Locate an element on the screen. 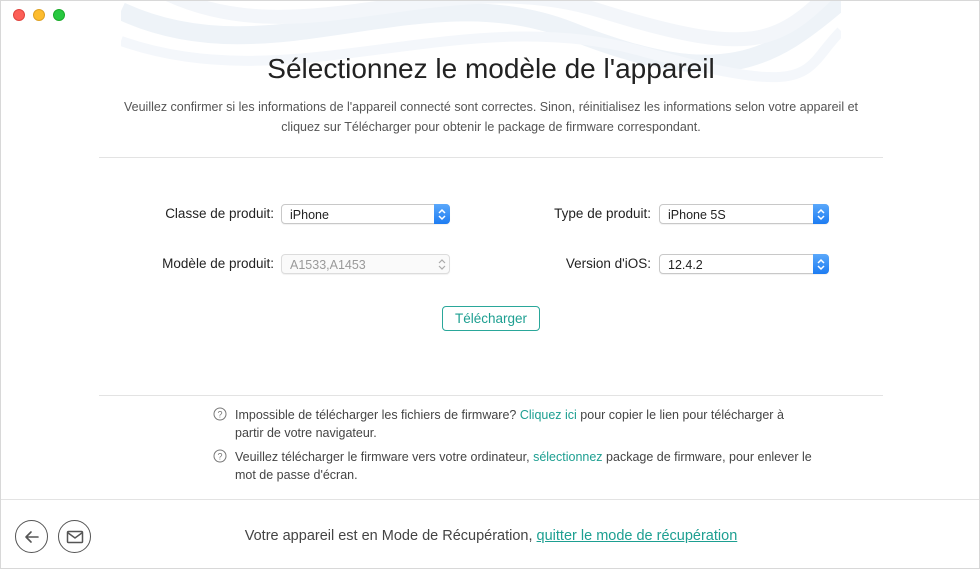 The width and height of the screenshot is (980, 569). minimize-window-button is located at coordinates (39, 15).